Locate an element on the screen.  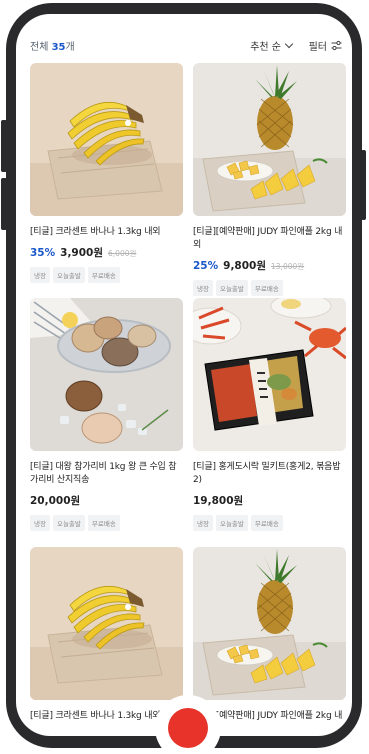
discount-rate: 35% is located at coordinates (43, 253).